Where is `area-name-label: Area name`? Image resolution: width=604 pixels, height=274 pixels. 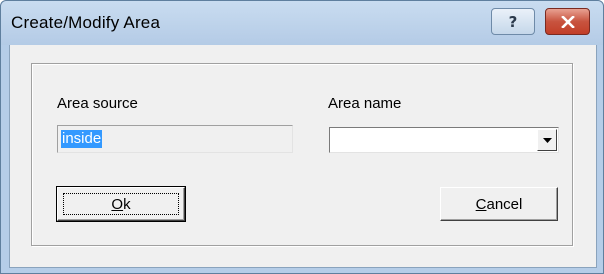
area-name-label: Area name is located at coordinates (365, 103).